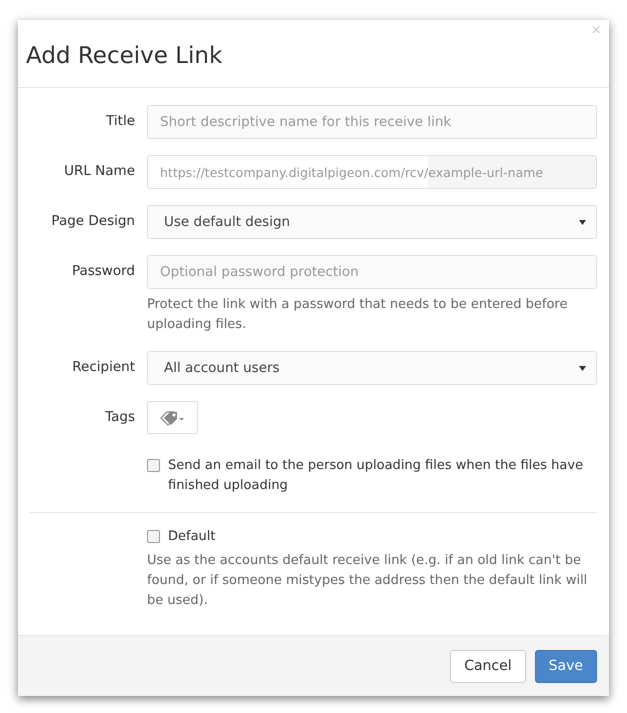 This screenshot has height=713, width=627. I want to click on field-label: Password, so click(102, 271).